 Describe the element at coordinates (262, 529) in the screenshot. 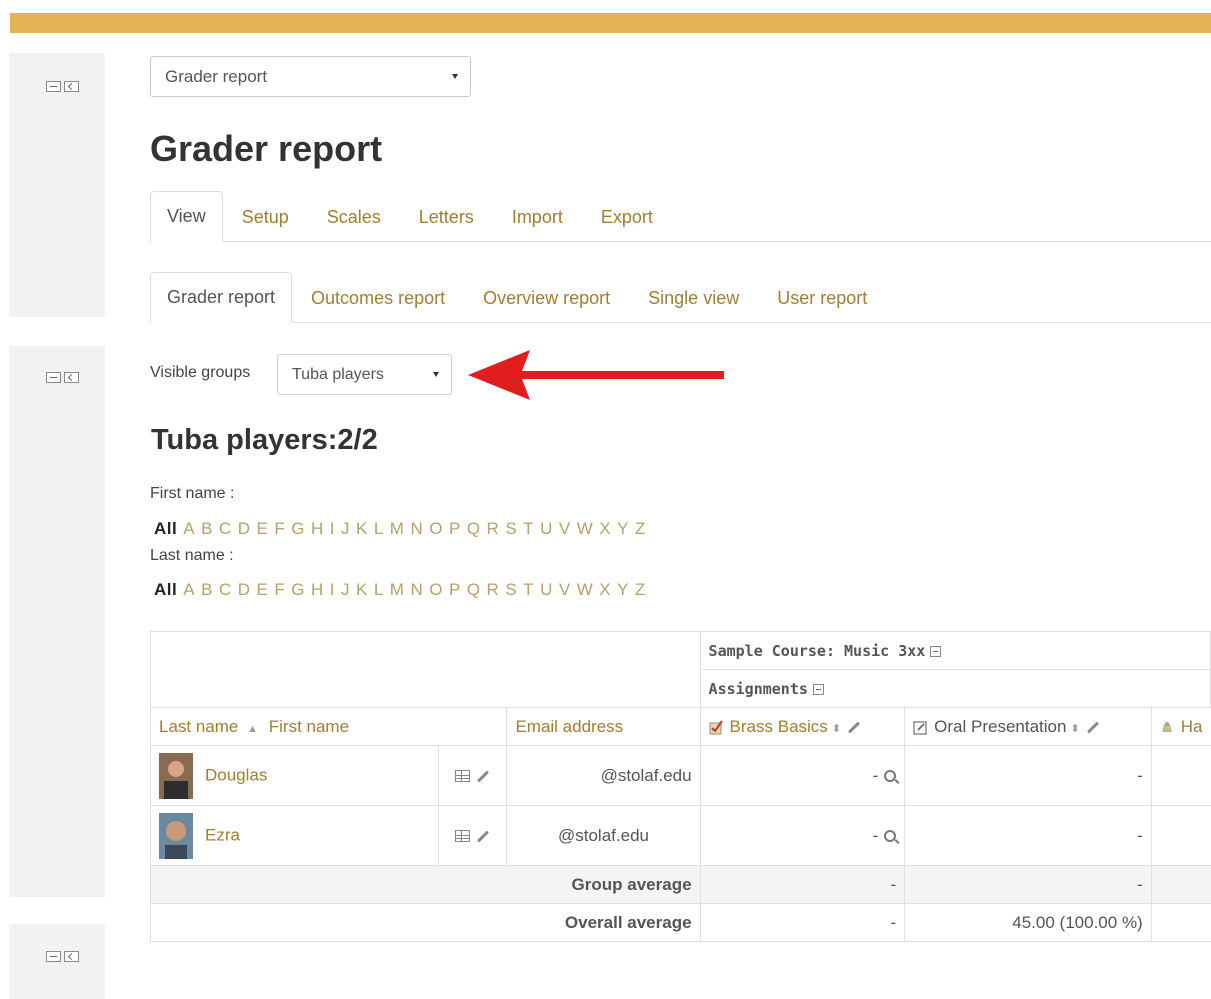

I see `first-initial-e: E` at that location.